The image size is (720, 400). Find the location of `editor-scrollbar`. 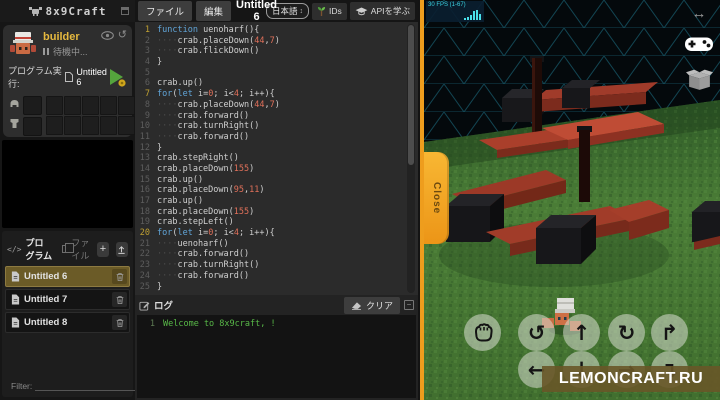

editor-scrollbar is located at coordinates (411, 158).